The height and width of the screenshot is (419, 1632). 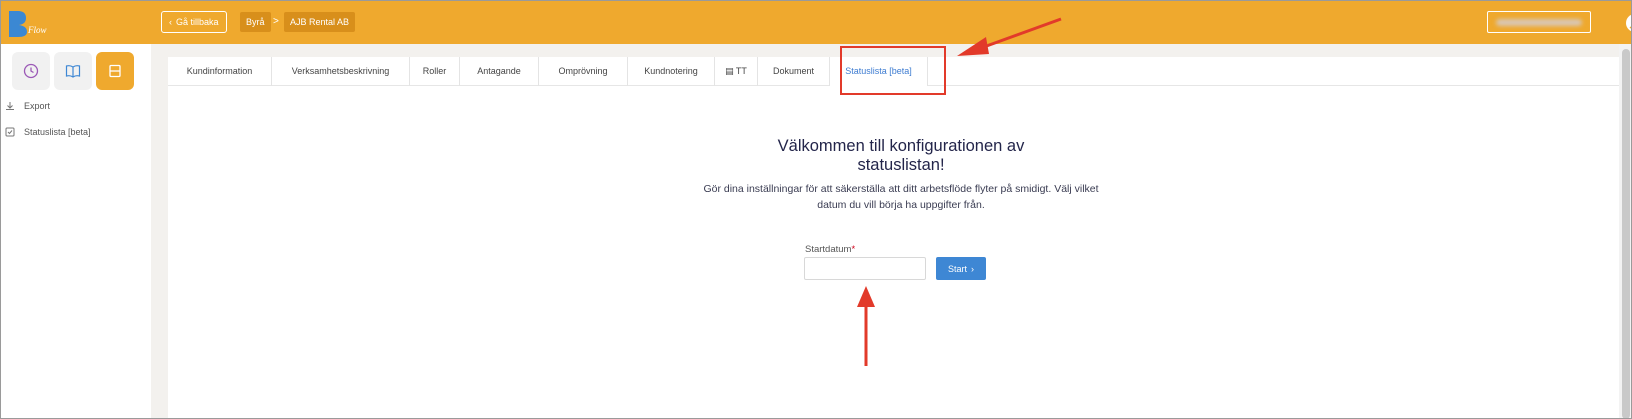 I want to click on sidebar-item-label: Export, so click(x=37, y=106).